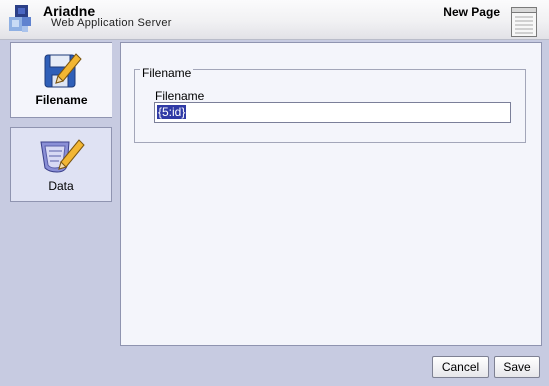  I want to click on data-edit-icon, so click(62, 156).